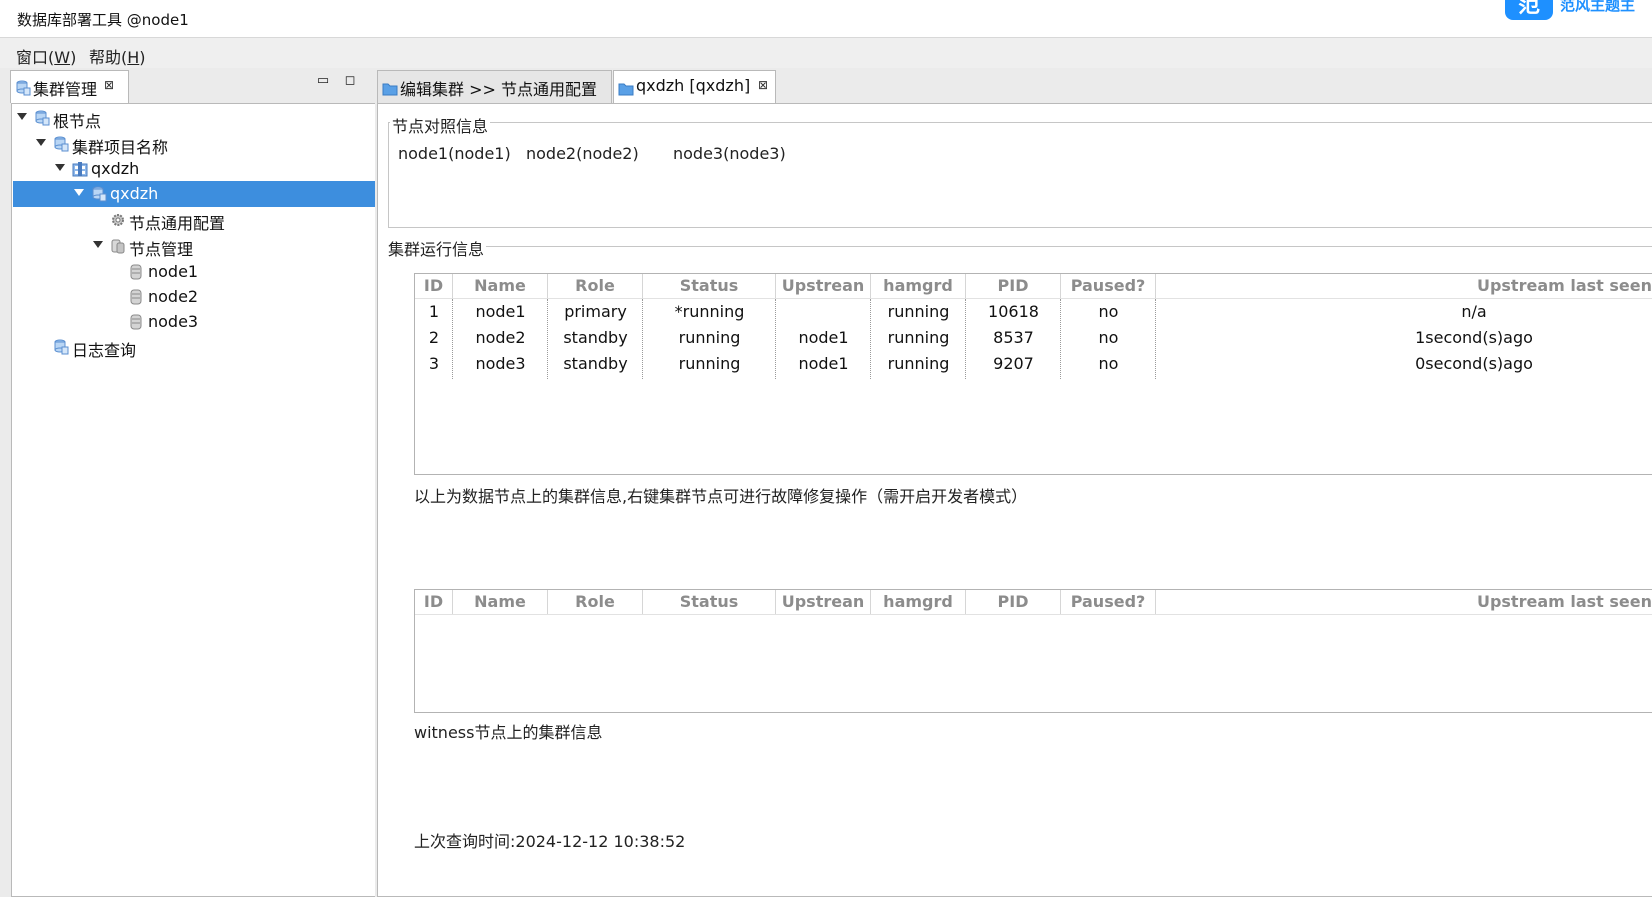 The height and width of the screenshot is (897, 1652). I want to click on tab-cluster-management: 集群管理 ⊠, so click(69, 86).